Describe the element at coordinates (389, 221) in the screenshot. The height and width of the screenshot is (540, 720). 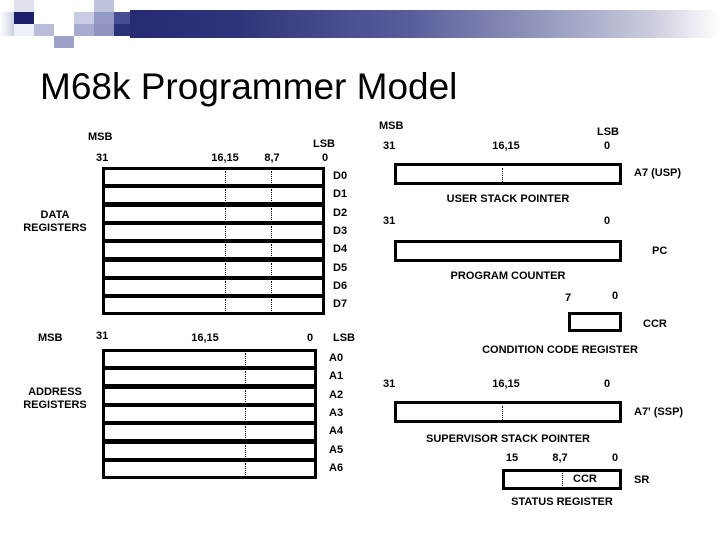
I see `pc-bit-31: 31` at that location.